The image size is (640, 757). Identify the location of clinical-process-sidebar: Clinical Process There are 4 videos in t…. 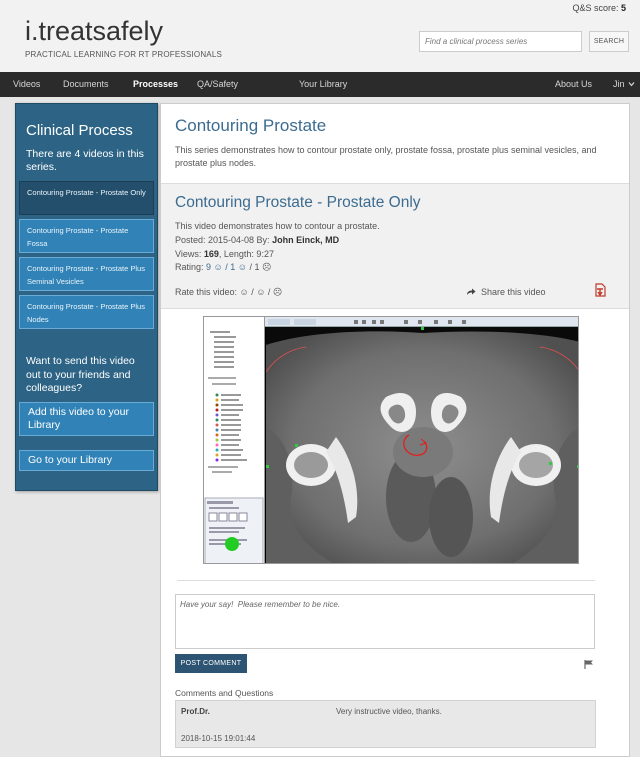
(86, 297).